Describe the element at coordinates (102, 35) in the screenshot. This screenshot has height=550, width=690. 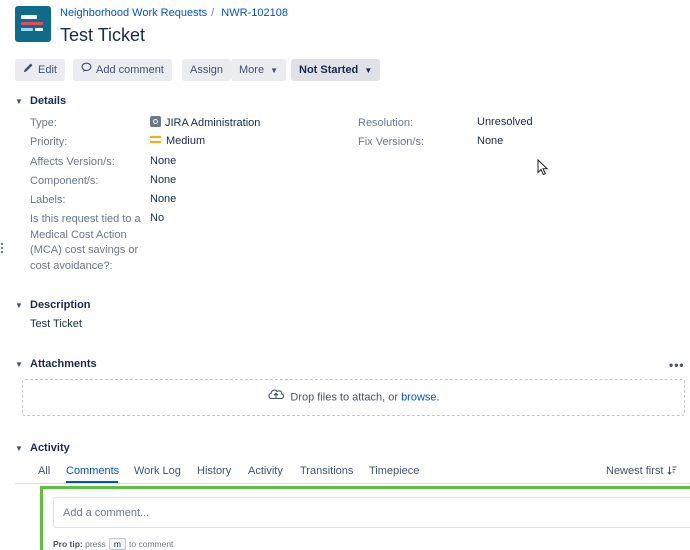
I see `page-title: Test Ticket` at that location.